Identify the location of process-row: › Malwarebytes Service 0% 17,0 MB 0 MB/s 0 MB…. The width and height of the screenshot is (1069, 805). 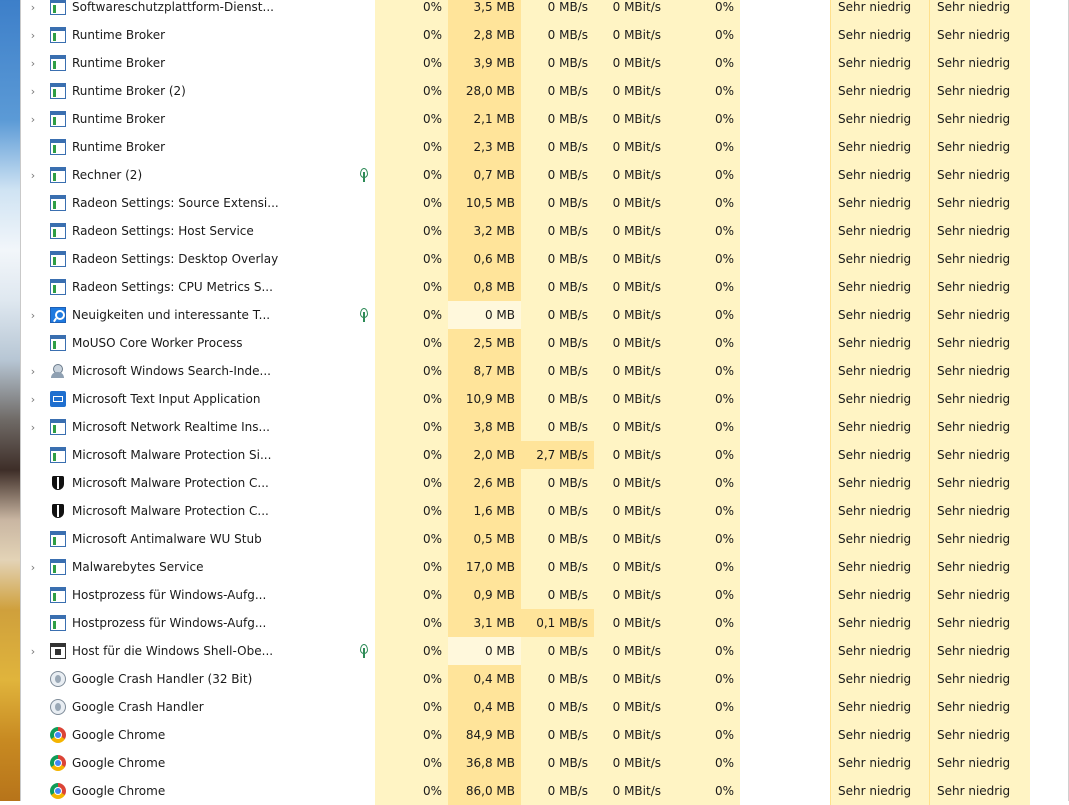
(545, 567).